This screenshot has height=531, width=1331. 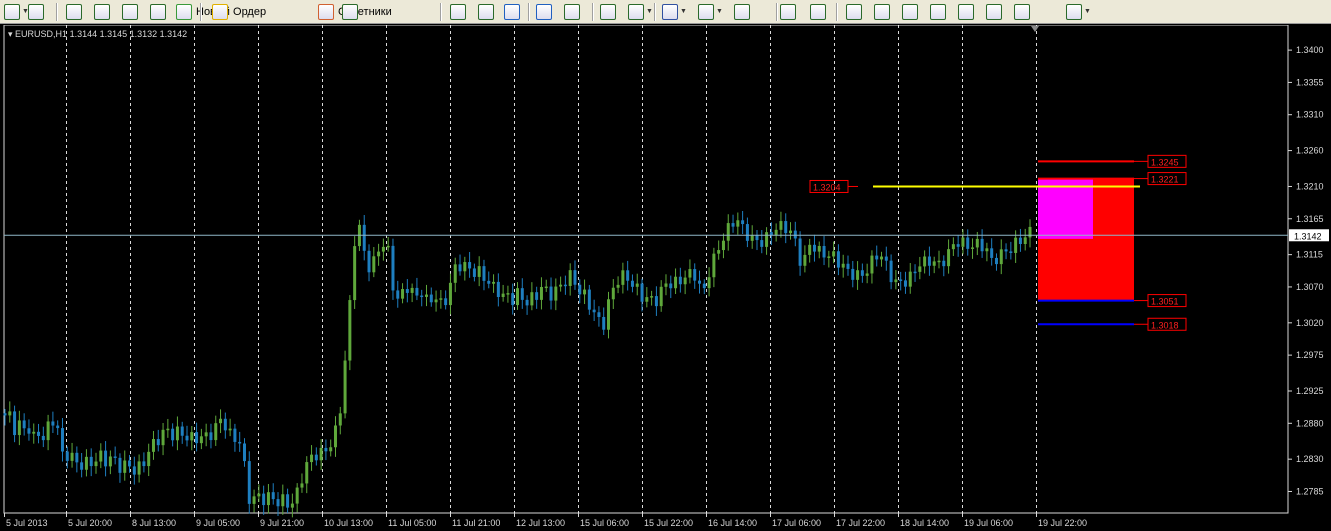 What do you see at coordinates (988, 523) in the screenshot?
I see `time-tick-label: 19 Jul 06:00` at bounding box center [988, 523].